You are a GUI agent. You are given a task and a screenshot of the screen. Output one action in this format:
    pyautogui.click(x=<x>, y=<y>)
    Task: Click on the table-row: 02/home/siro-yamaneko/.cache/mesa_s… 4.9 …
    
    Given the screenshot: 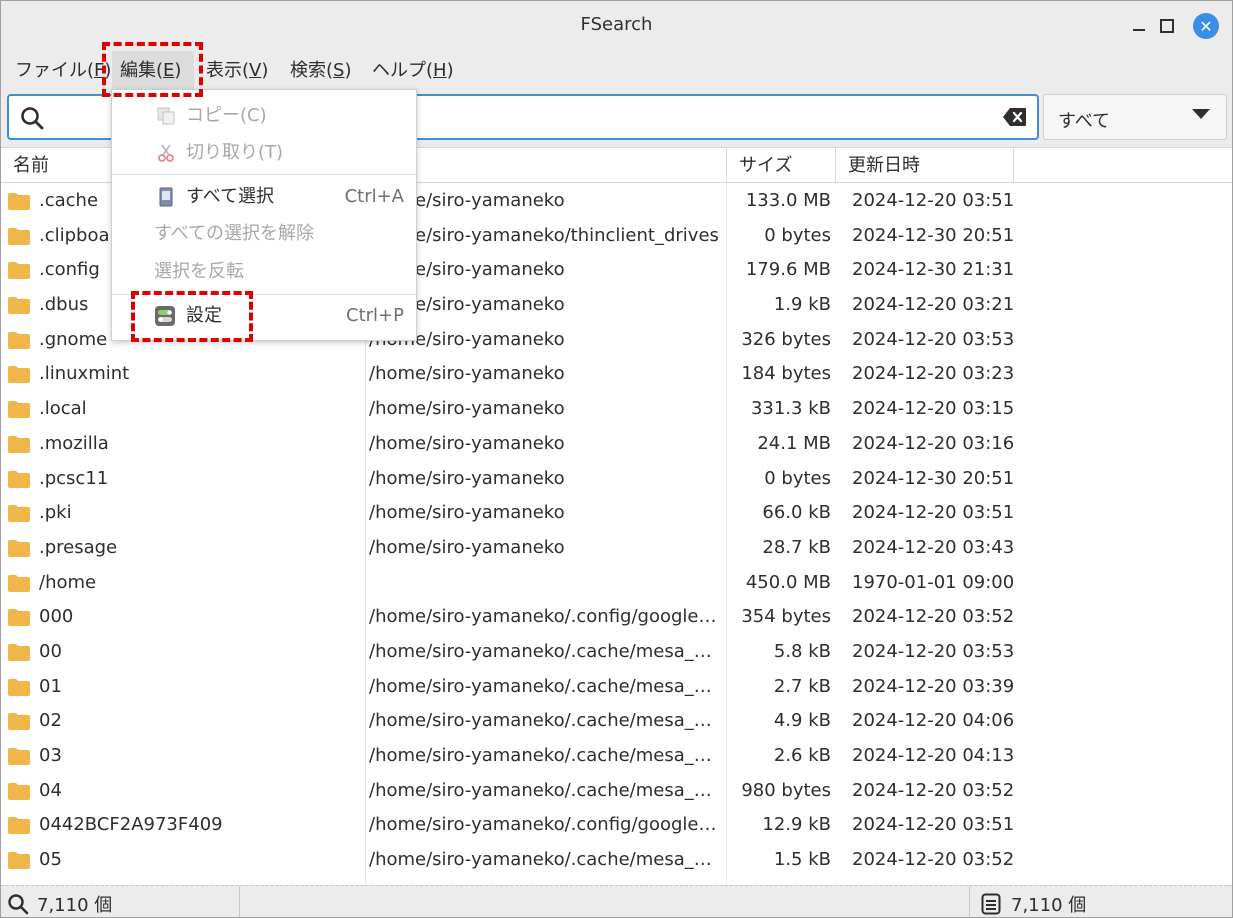 What is the action you would take?
    pyautogui.click(x=616, y=721)
    